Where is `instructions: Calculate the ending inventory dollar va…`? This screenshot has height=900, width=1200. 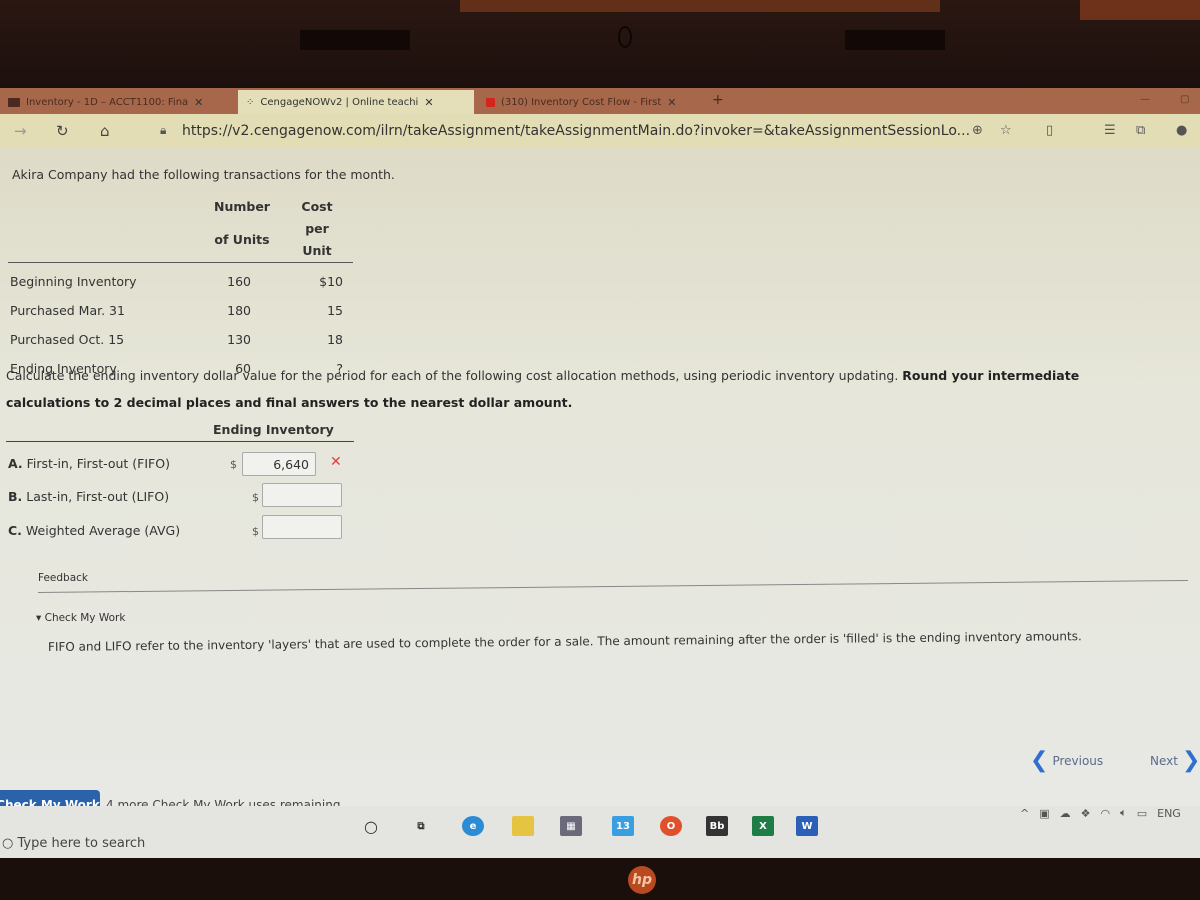
instructions: Calculate the ending inventory dollar va… is located at coordinates (581, 389).